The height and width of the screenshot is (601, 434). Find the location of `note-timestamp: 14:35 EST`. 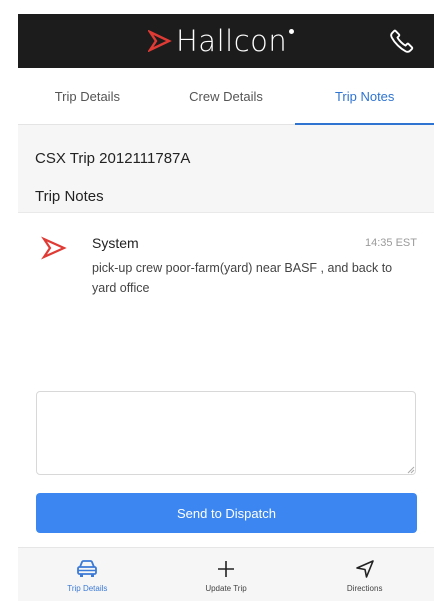

note-timestamp: 14:35 EST is located at coordinates (391, 243).